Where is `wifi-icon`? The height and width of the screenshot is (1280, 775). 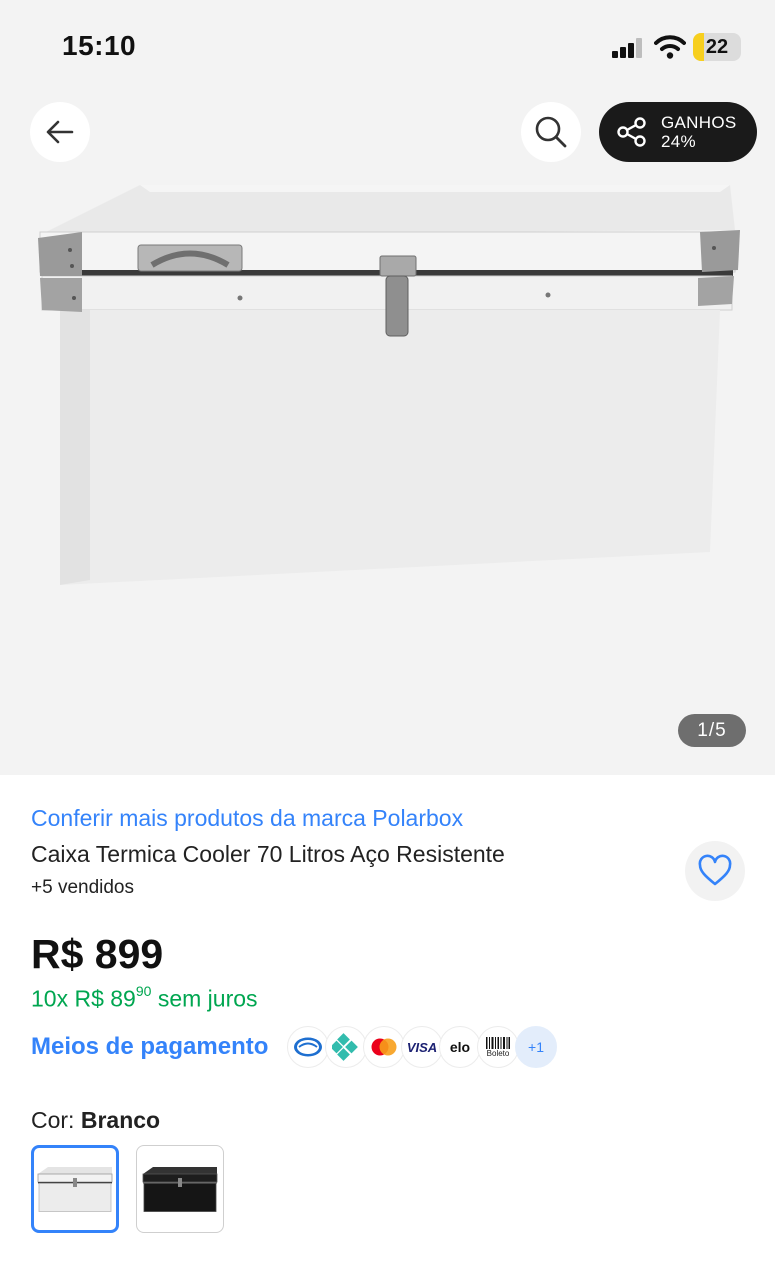
wifi-icon is located at coordinates (670, 47).